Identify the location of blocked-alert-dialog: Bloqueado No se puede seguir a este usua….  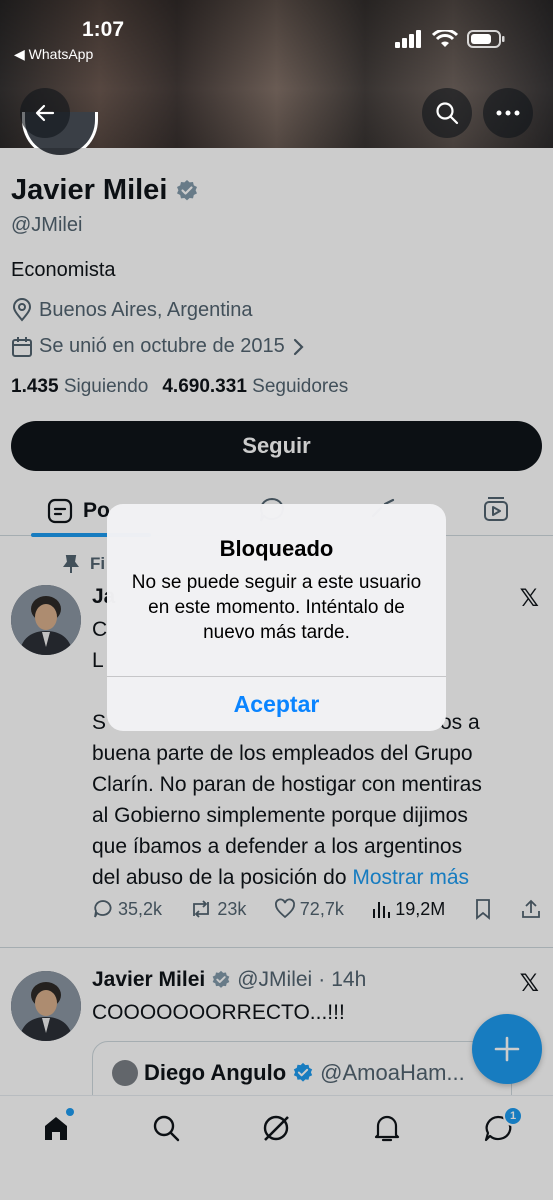
(276, 617).